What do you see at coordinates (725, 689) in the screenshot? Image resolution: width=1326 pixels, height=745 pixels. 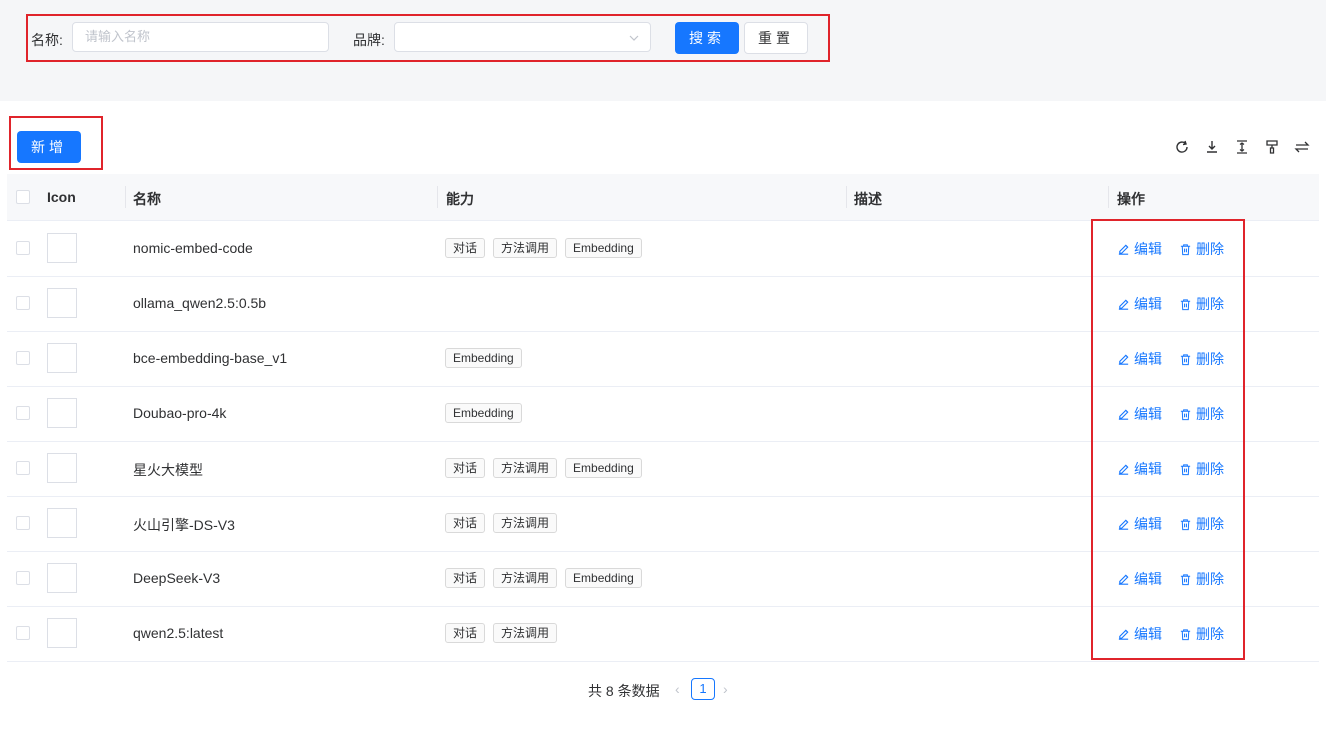 I see `pagination-next: ›` at bounding box center [725, 689].